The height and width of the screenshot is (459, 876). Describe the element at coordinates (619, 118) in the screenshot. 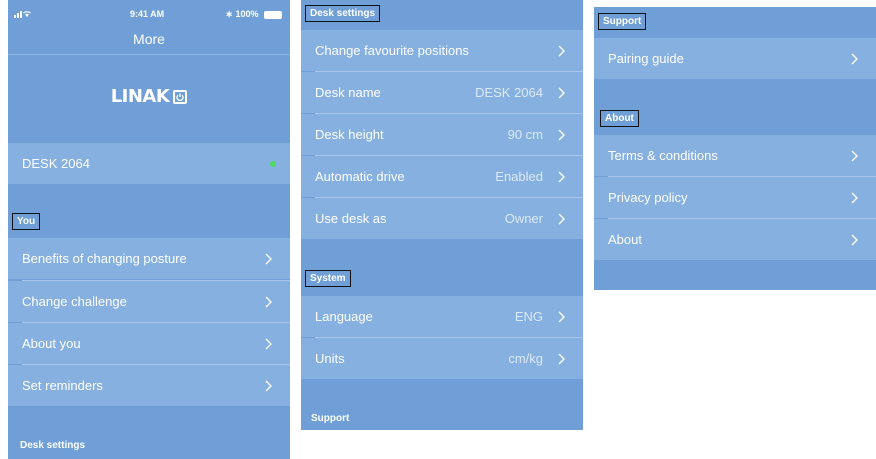

I see `section-header-about: About` at that location.